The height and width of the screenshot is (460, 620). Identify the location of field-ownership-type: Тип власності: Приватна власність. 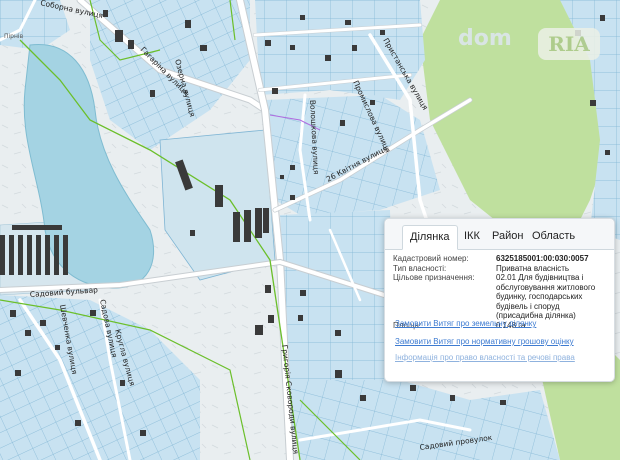
(500, 269).